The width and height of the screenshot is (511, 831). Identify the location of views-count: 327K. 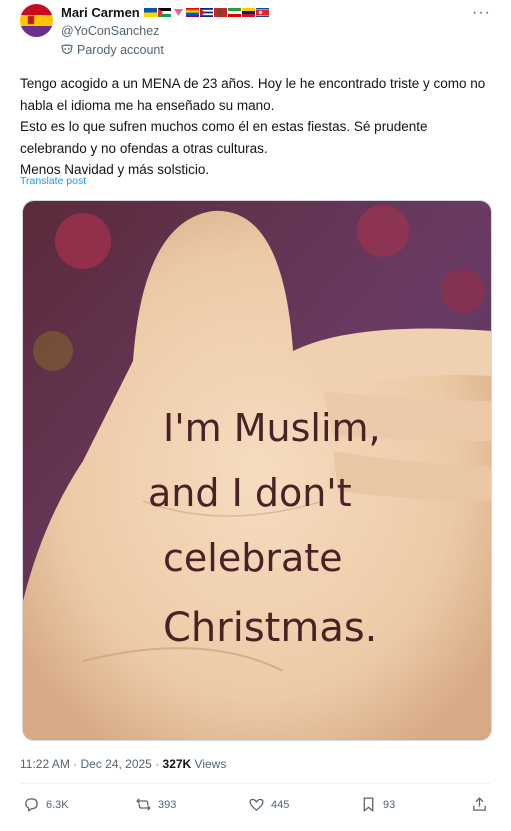
(177, 764).